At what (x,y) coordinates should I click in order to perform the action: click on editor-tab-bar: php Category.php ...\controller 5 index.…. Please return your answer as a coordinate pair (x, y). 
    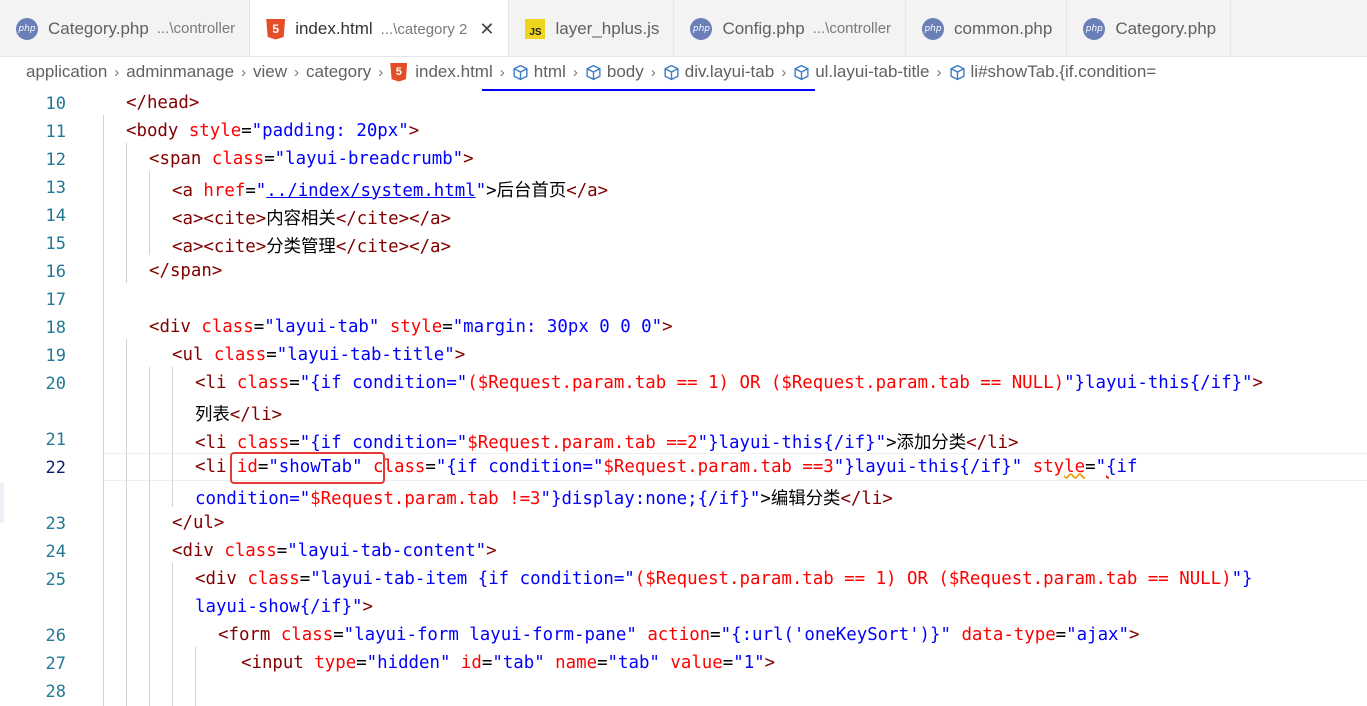
    Looking at the image, I should click on (683, 28).